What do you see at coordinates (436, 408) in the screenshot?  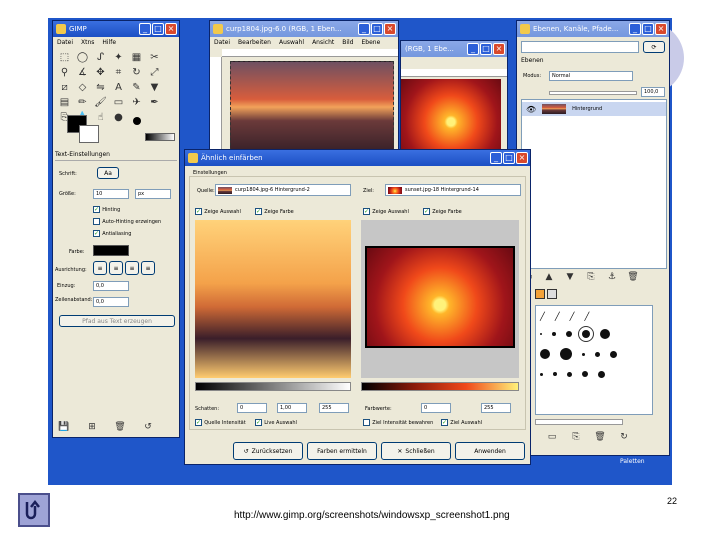 I see `right-shadows-input: 0` at bounding box center [436, 408].